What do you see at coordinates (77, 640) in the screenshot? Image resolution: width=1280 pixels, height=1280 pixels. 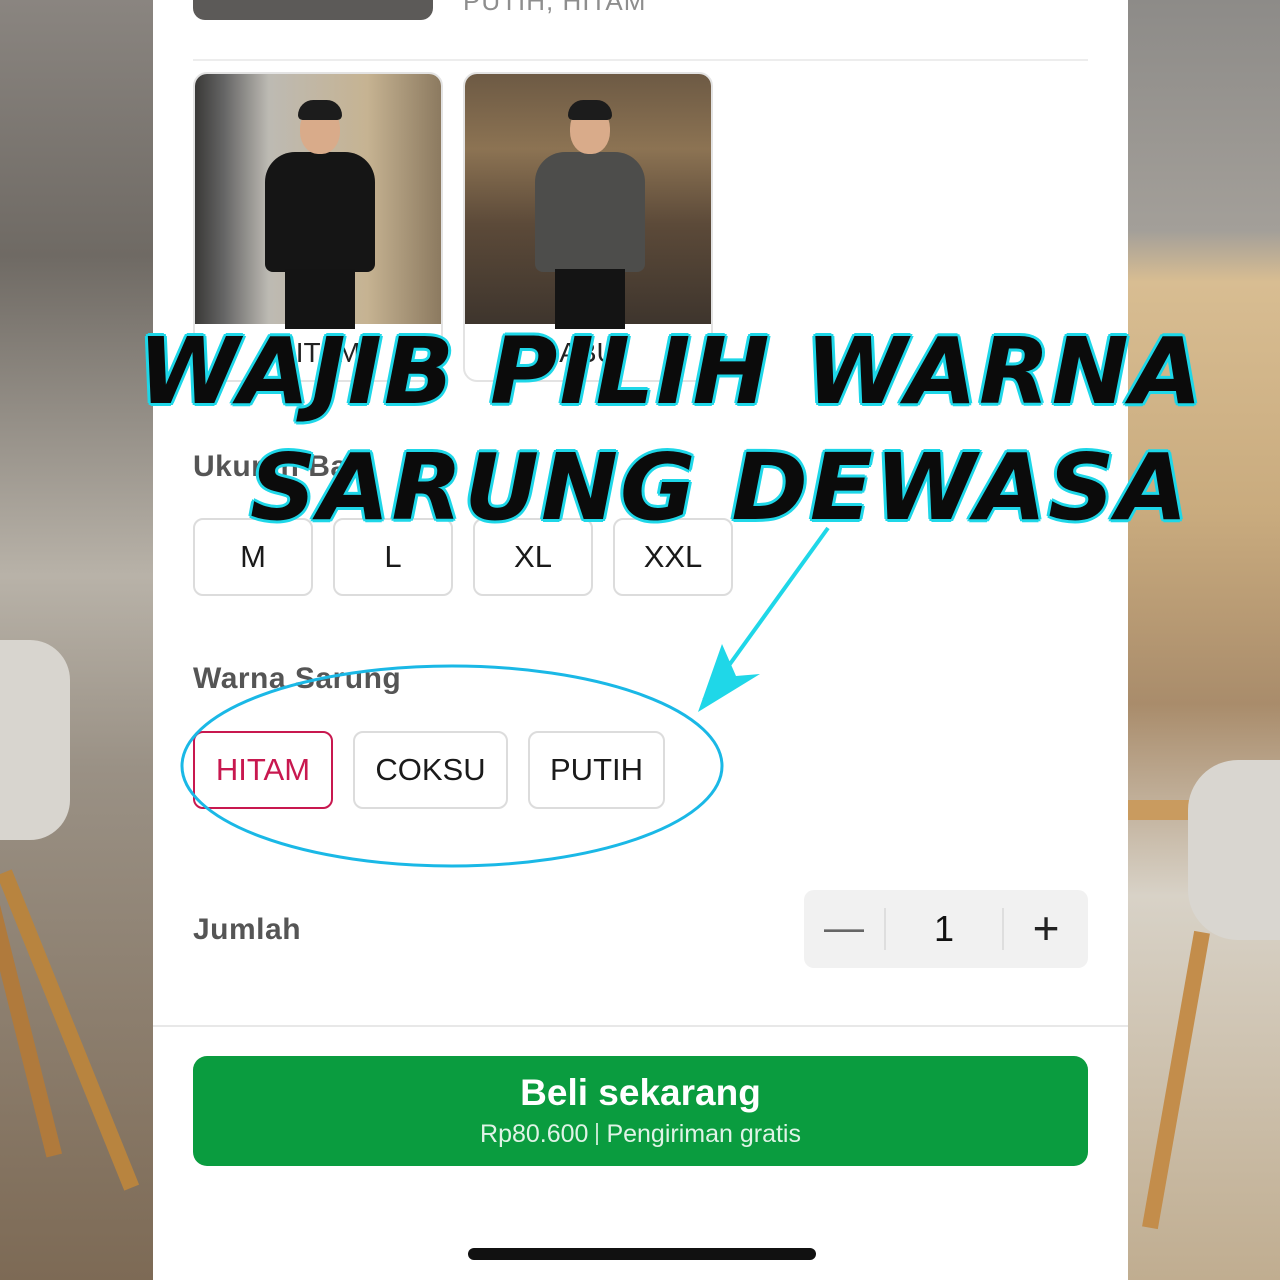 I see `background-photo-left` at bounding box center [77, 640].